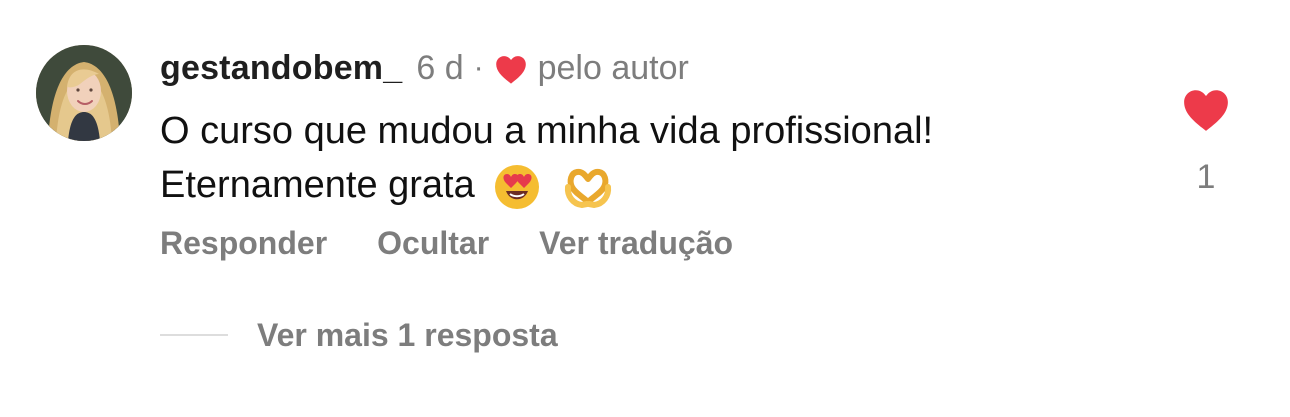 This screenshot has height=417, width=1290. I want to click on comment-actions: Responder Ocultar Ver tradução, so click(446, 243).